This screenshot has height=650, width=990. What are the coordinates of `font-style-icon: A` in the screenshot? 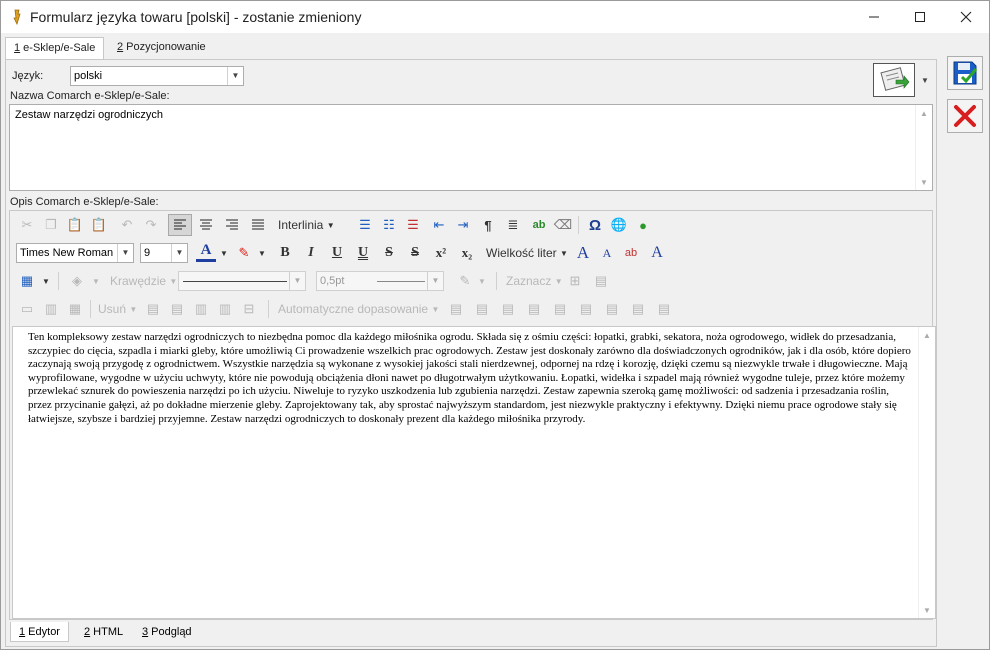 It's located at (657, 253).